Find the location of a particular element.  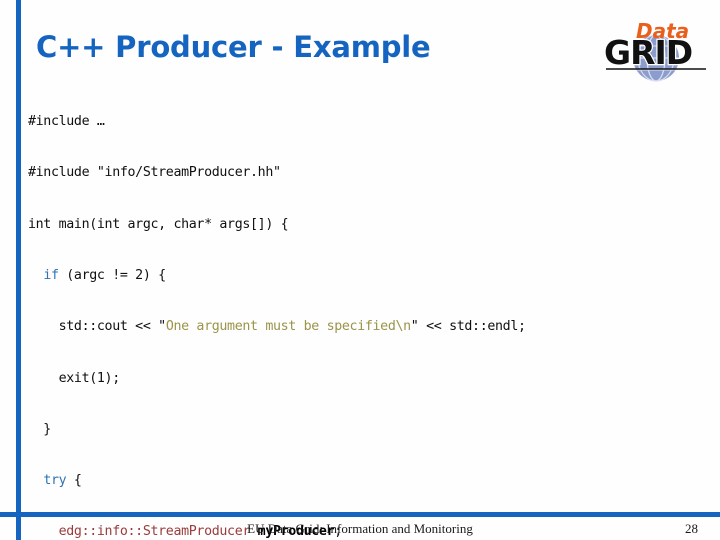

code-line: try { is located at coordinates (62, 481).